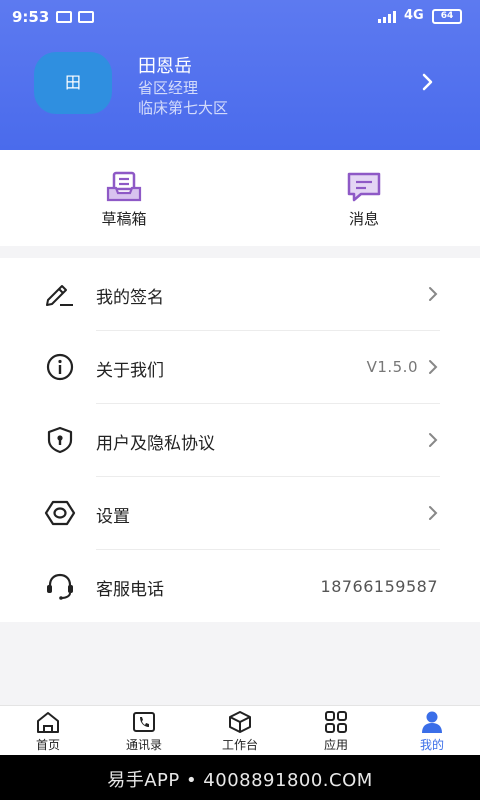 The width and height of the screenshot is (480, 800). What do you see at coordinates (60, 513) in the screenshot?
I see `settings-icon` at bounding box center [60, 513].